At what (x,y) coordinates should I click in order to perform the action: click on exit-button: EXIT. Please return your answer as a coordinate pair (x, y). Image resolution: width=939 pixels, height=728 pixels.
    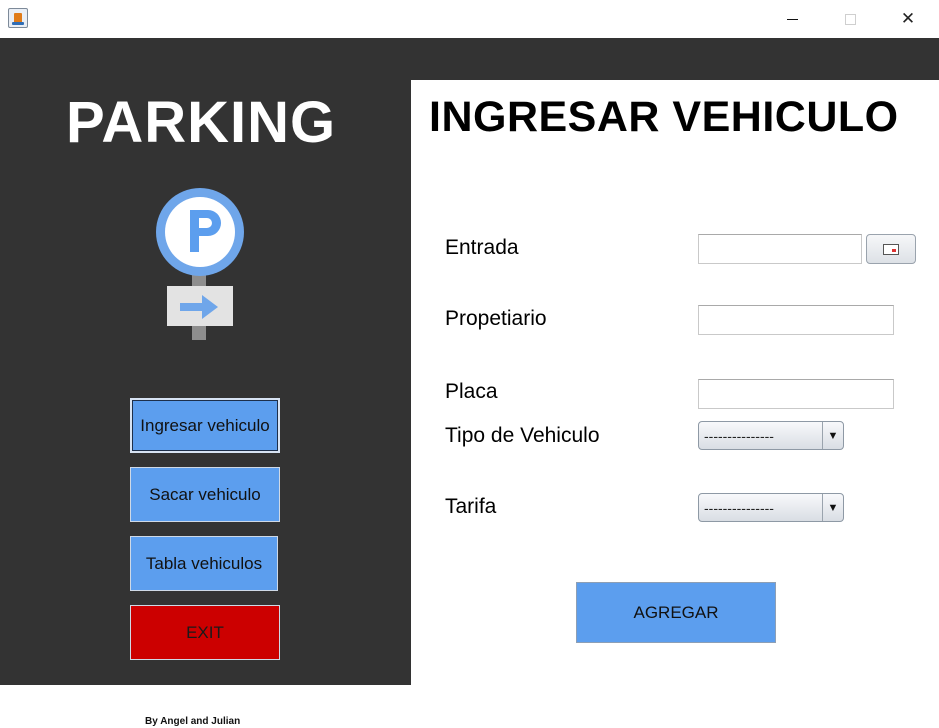
    Looking at the image, I should click on (205, 632).